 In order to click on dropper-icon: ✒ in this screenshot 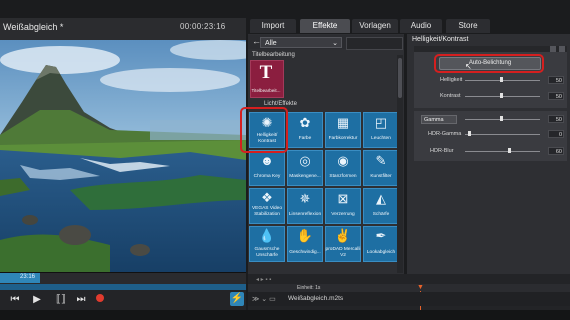, I will do `click(381, 235)`.